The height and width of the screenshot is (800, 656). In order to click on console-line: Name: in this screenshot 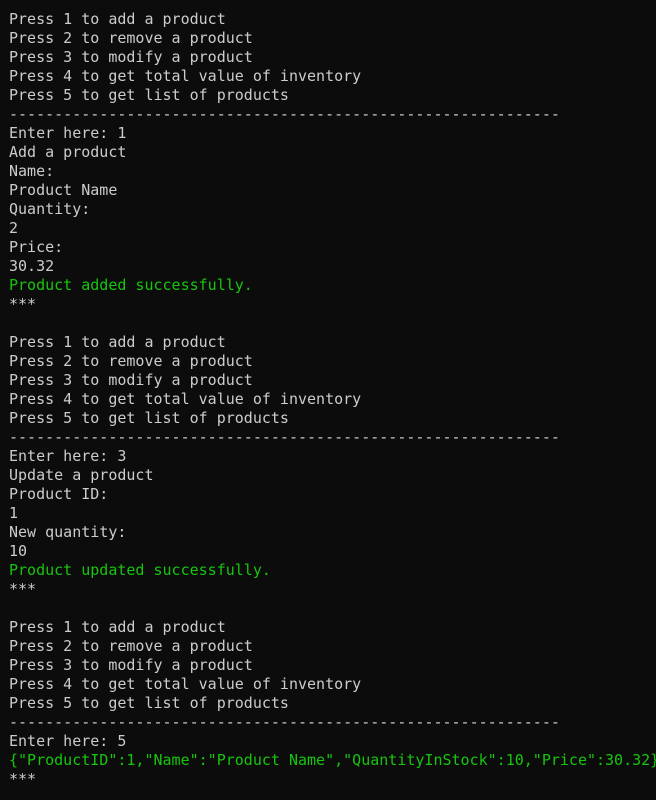, I will do `click(32, 171)`.